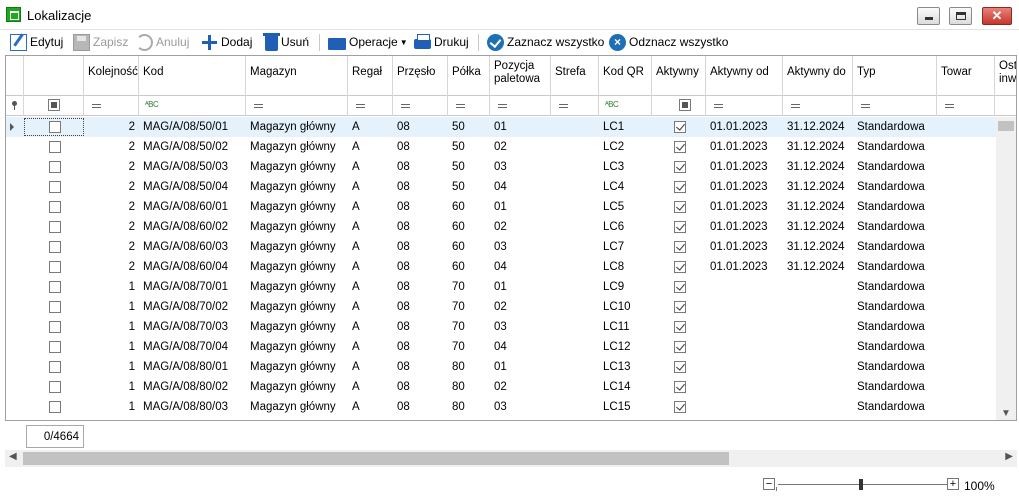  I want to click on print-button: Drukuj, so click(441, 42).